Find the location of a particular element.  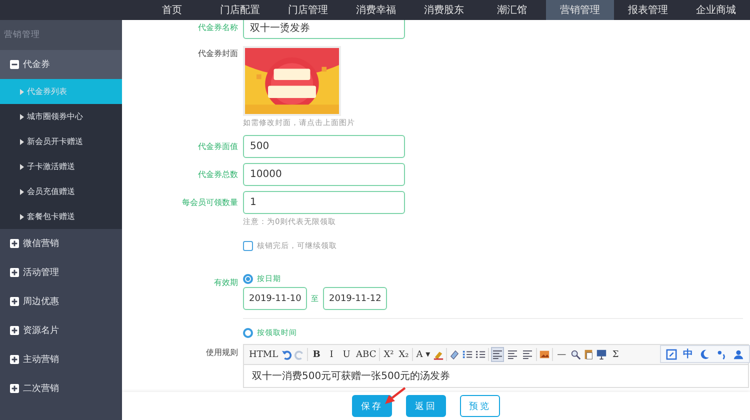

minus-icon is located at coordinates (14, 64).